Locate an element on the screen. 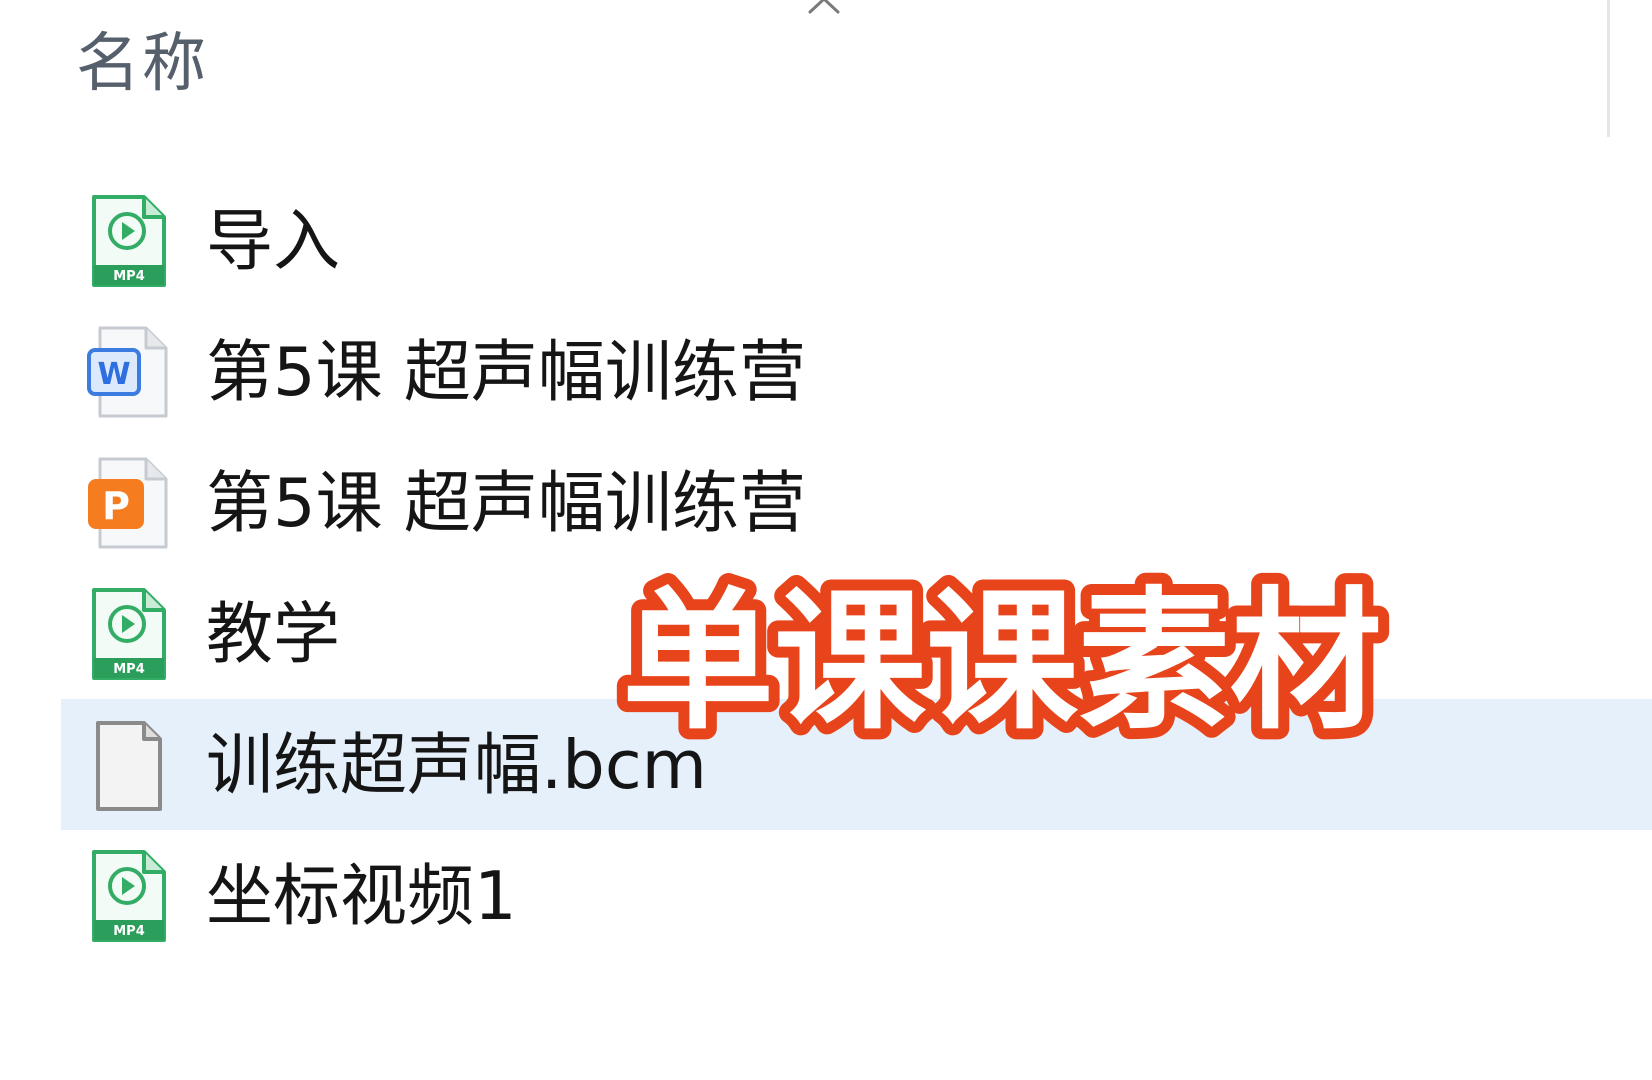 The image size is (1652, 1080). file-row-selected: 训练超声幅.bcm is located at coordinates (856, 764).